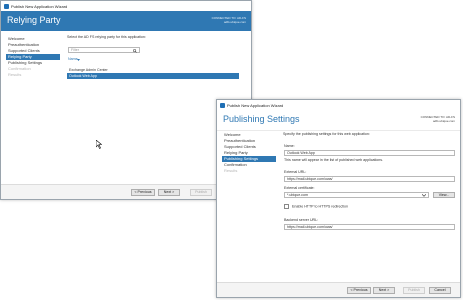 Image resolution: width=463 pixels, height=300 pixels. I want to click on external-url-label: External URL:, so click(295, 172).